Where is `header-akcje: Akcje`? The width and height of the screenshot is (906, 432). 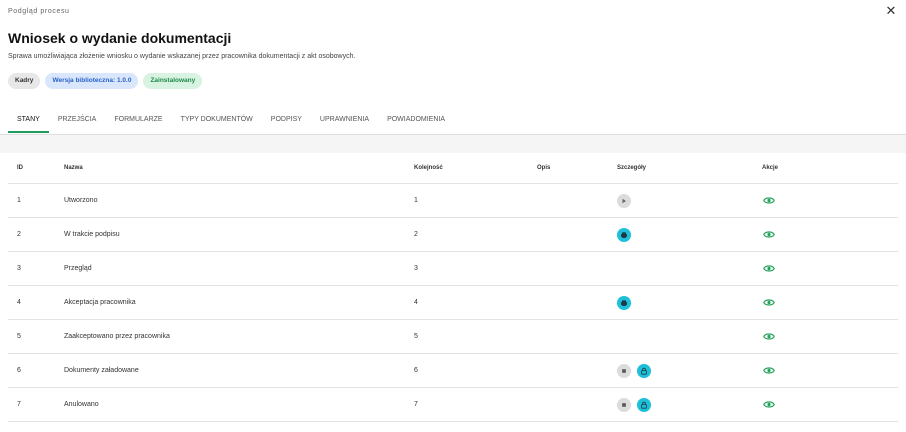
header-akcje: Akcje is located at coordinates (770, 168).